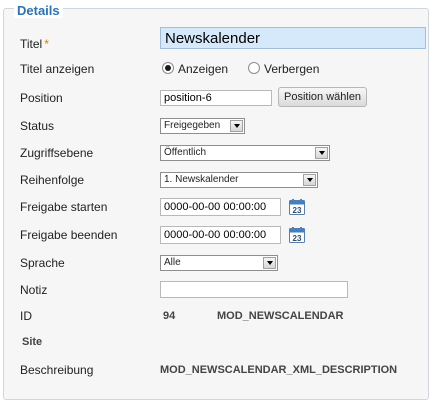 This screenshot has height=404, width=430. Describe the element at coordinates (57, 69) in the screenshot. I see `titel-anzeigen-label: Titel anzeigen` at that location.